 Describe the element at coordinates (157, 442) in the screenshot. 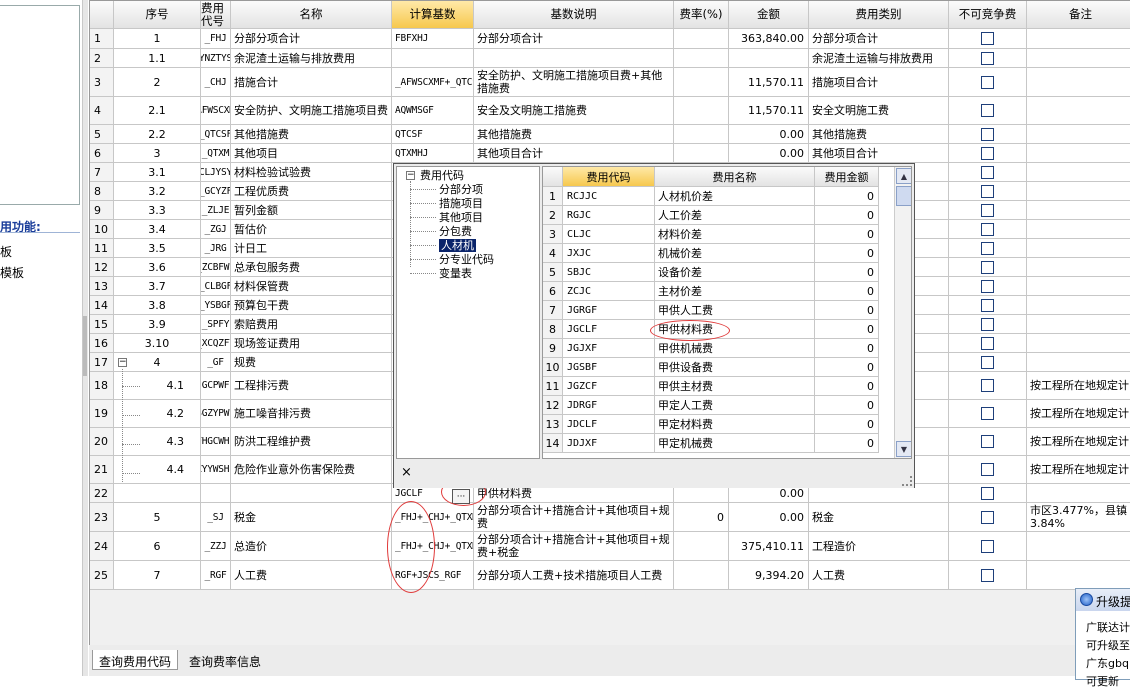

I see `table-cell-seq: 4.3` at that location.